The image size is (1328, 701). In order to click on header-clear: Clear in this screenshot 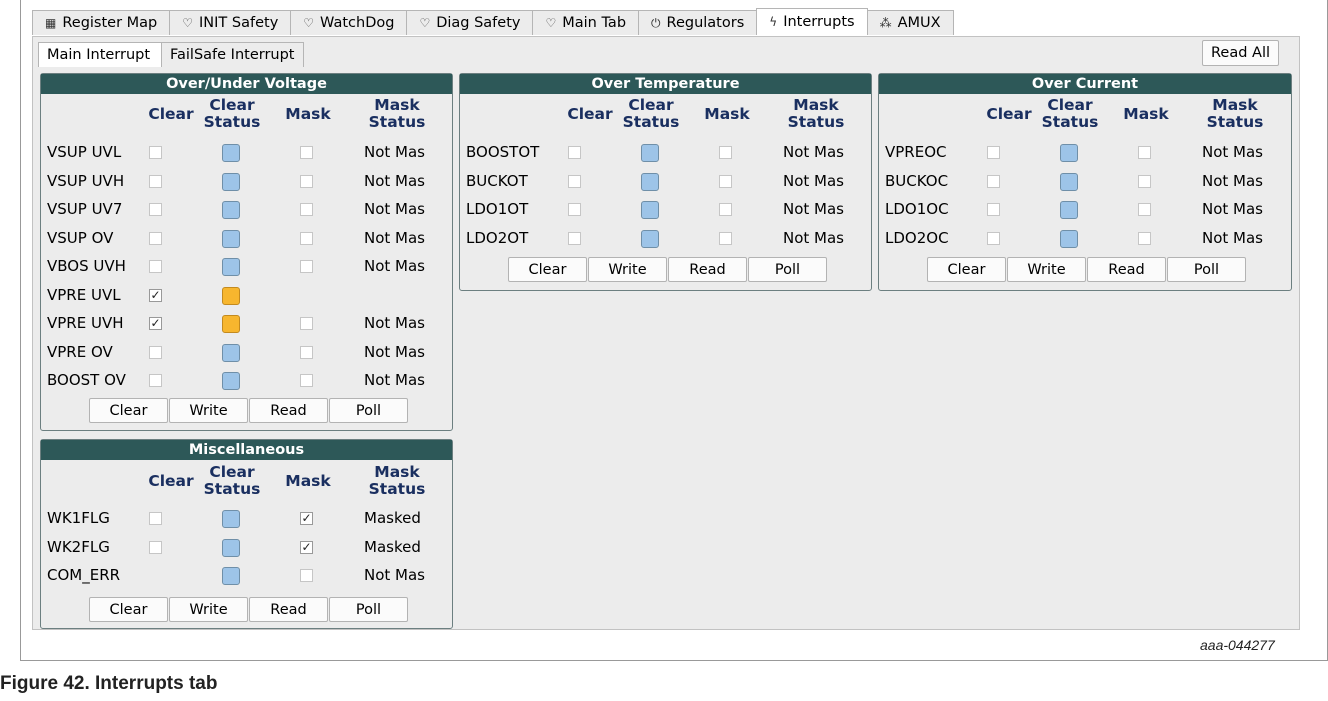, I will do `click(1009, 114)`.